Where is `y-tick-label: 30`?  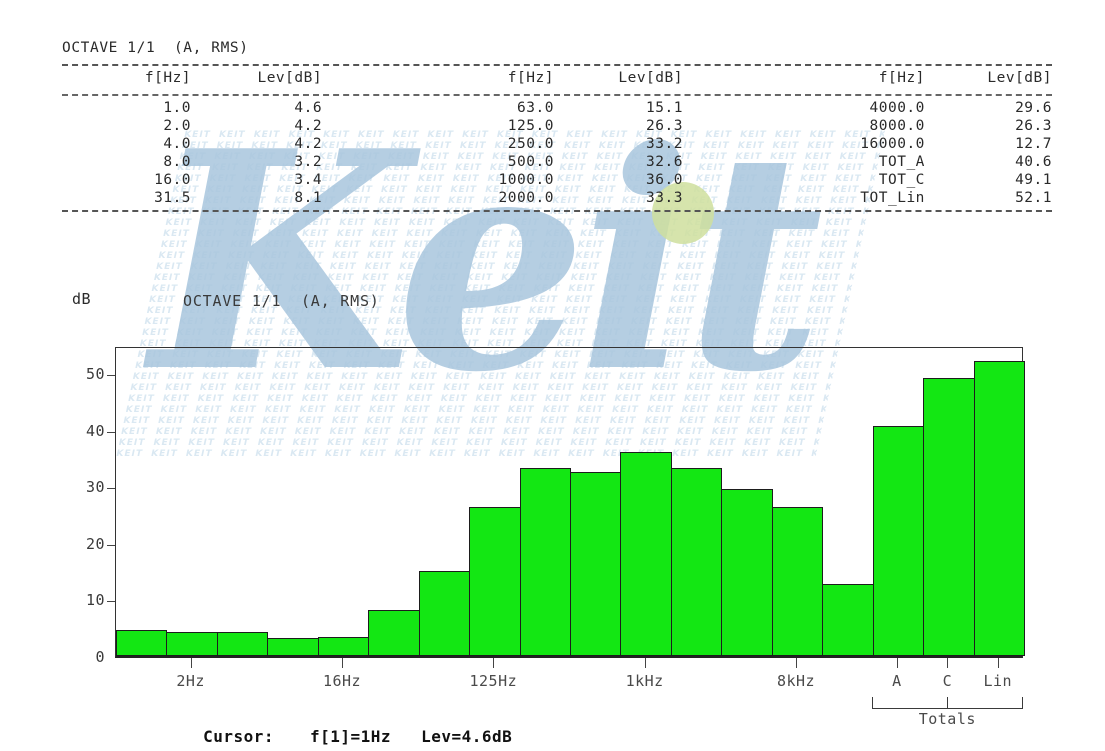 y-tick-label: 30 is located at coordinates (95, 487).